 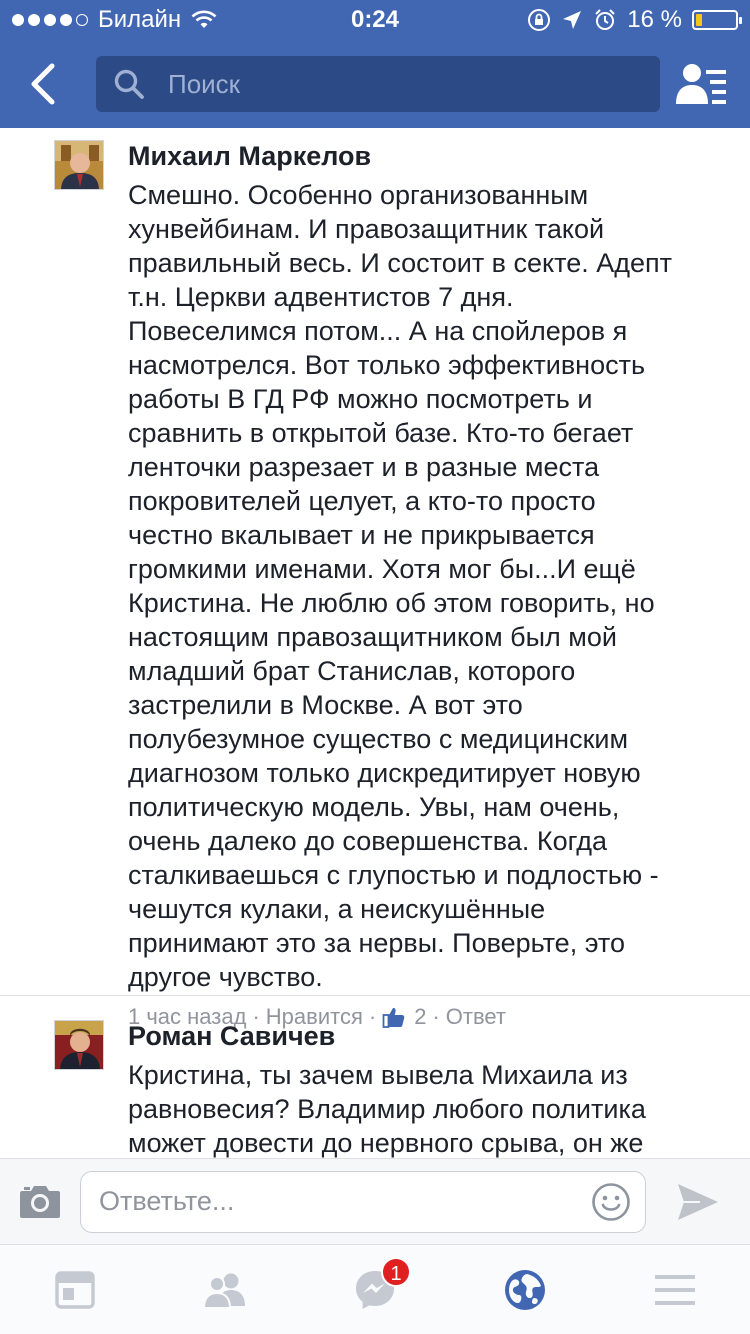 I want to click on divider, so click(x=375, y=995).